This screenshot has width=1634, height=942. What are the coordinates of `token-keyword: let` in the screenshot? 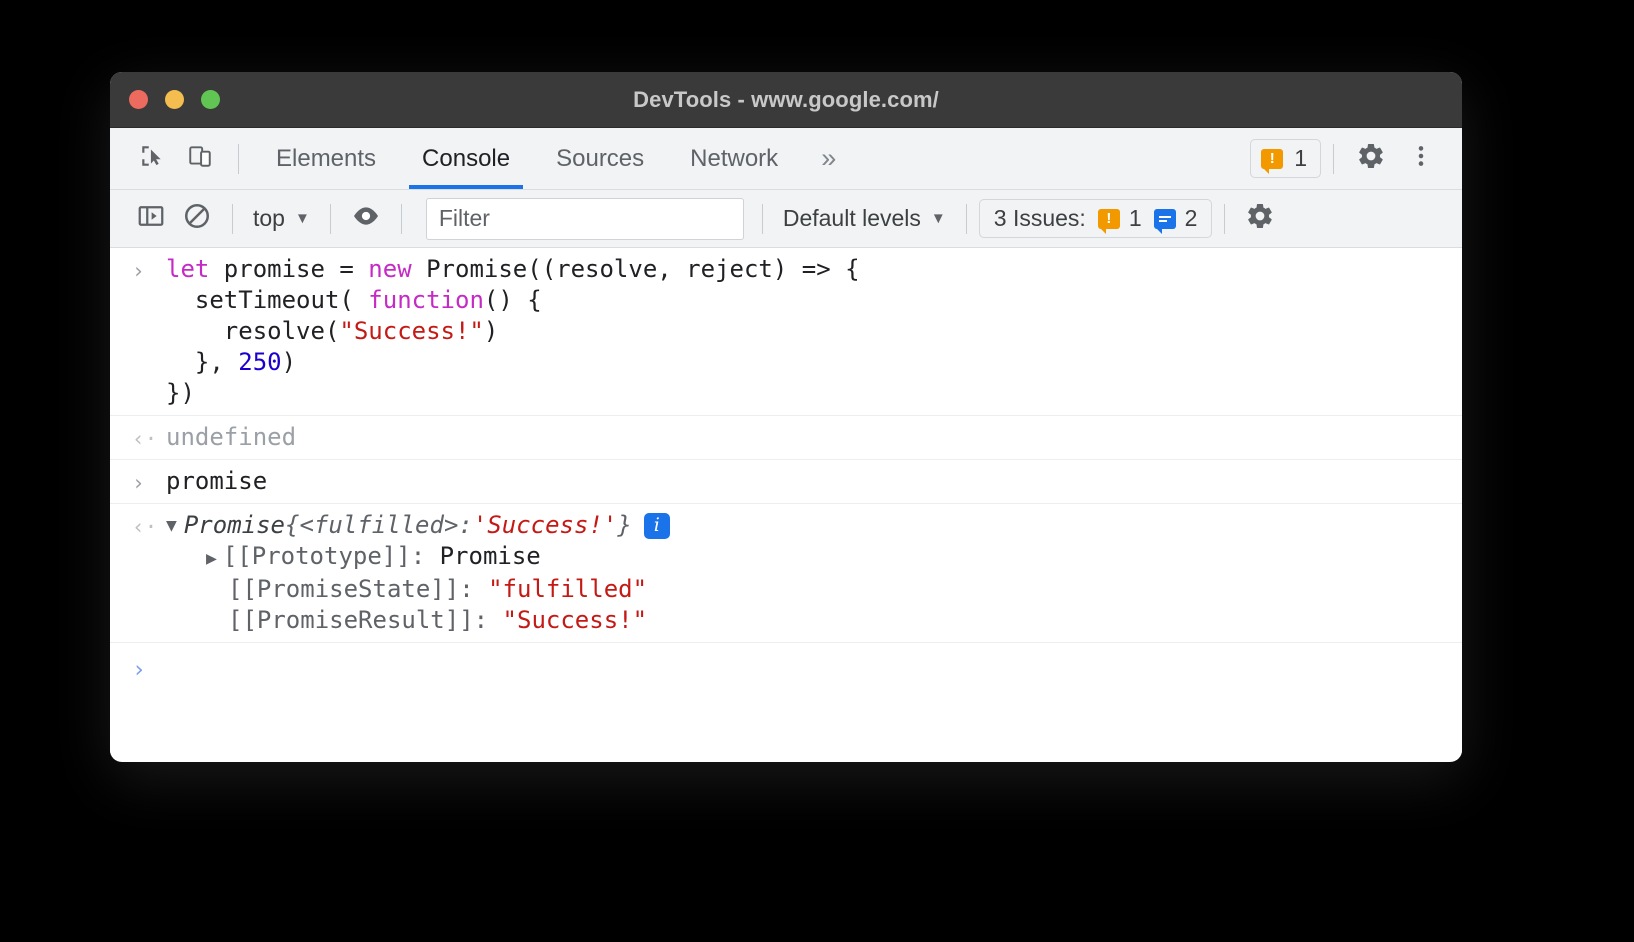 It's located at (195, 269).